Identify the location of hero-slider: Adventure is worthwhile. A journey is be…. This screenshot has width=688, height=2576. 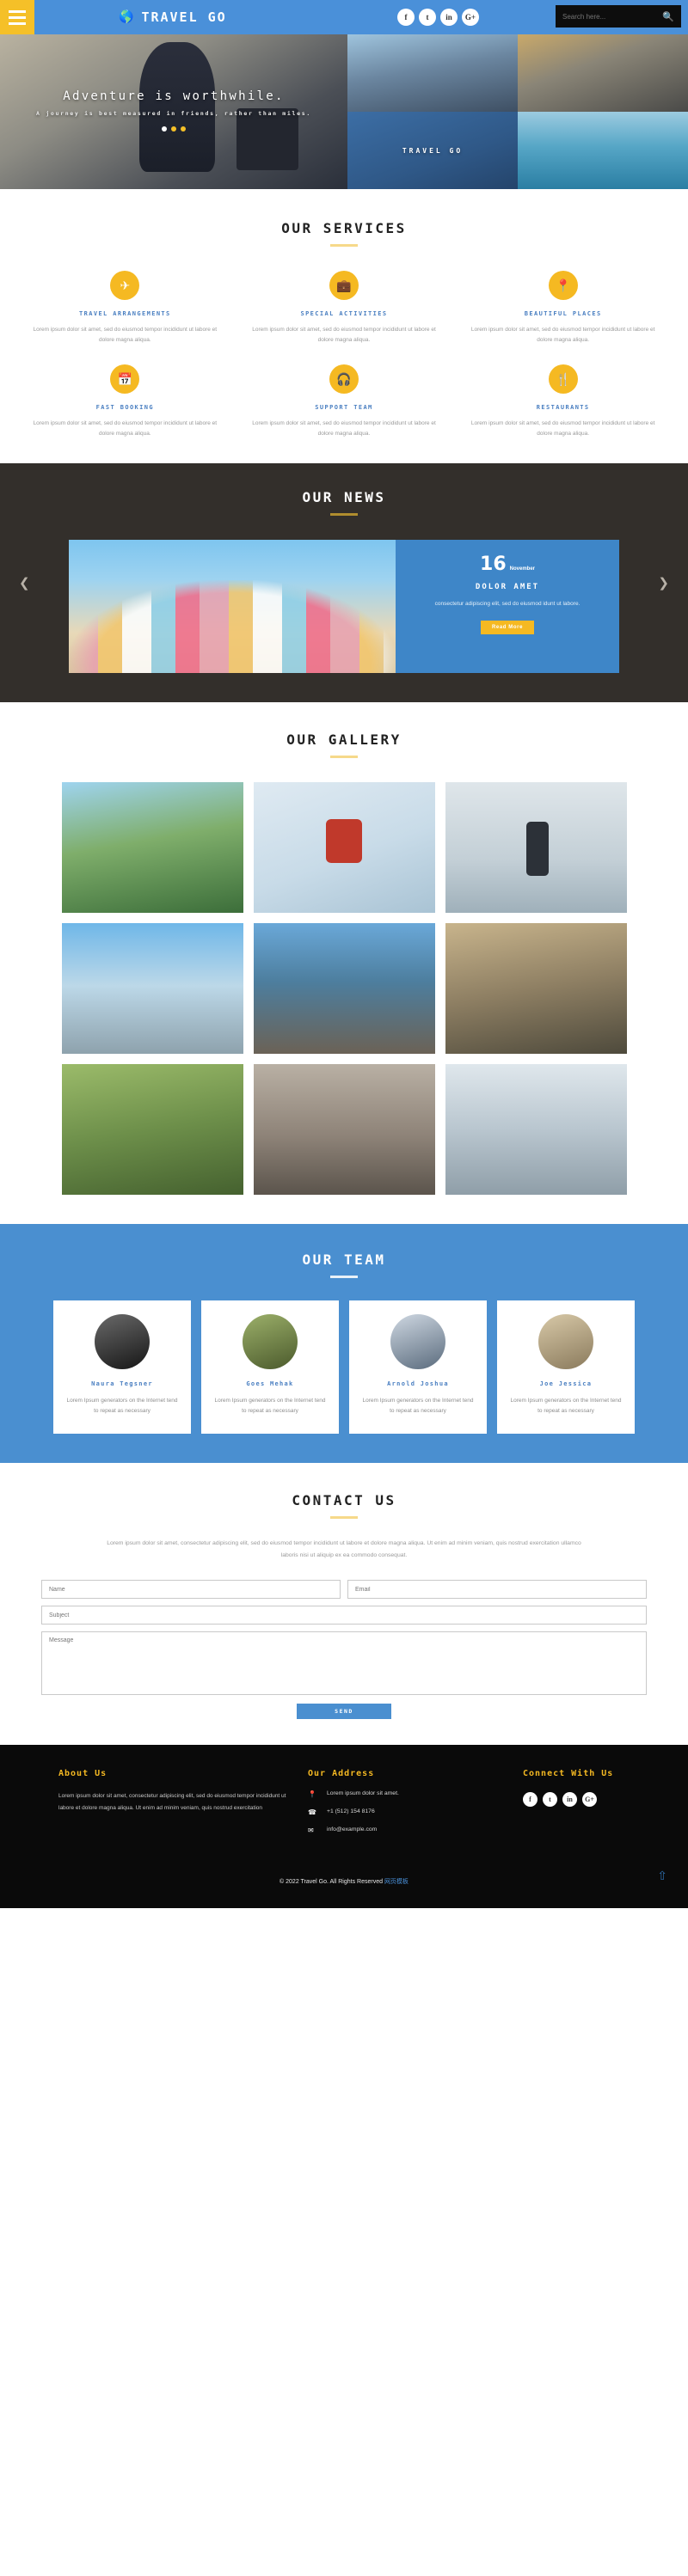
(173, 111).